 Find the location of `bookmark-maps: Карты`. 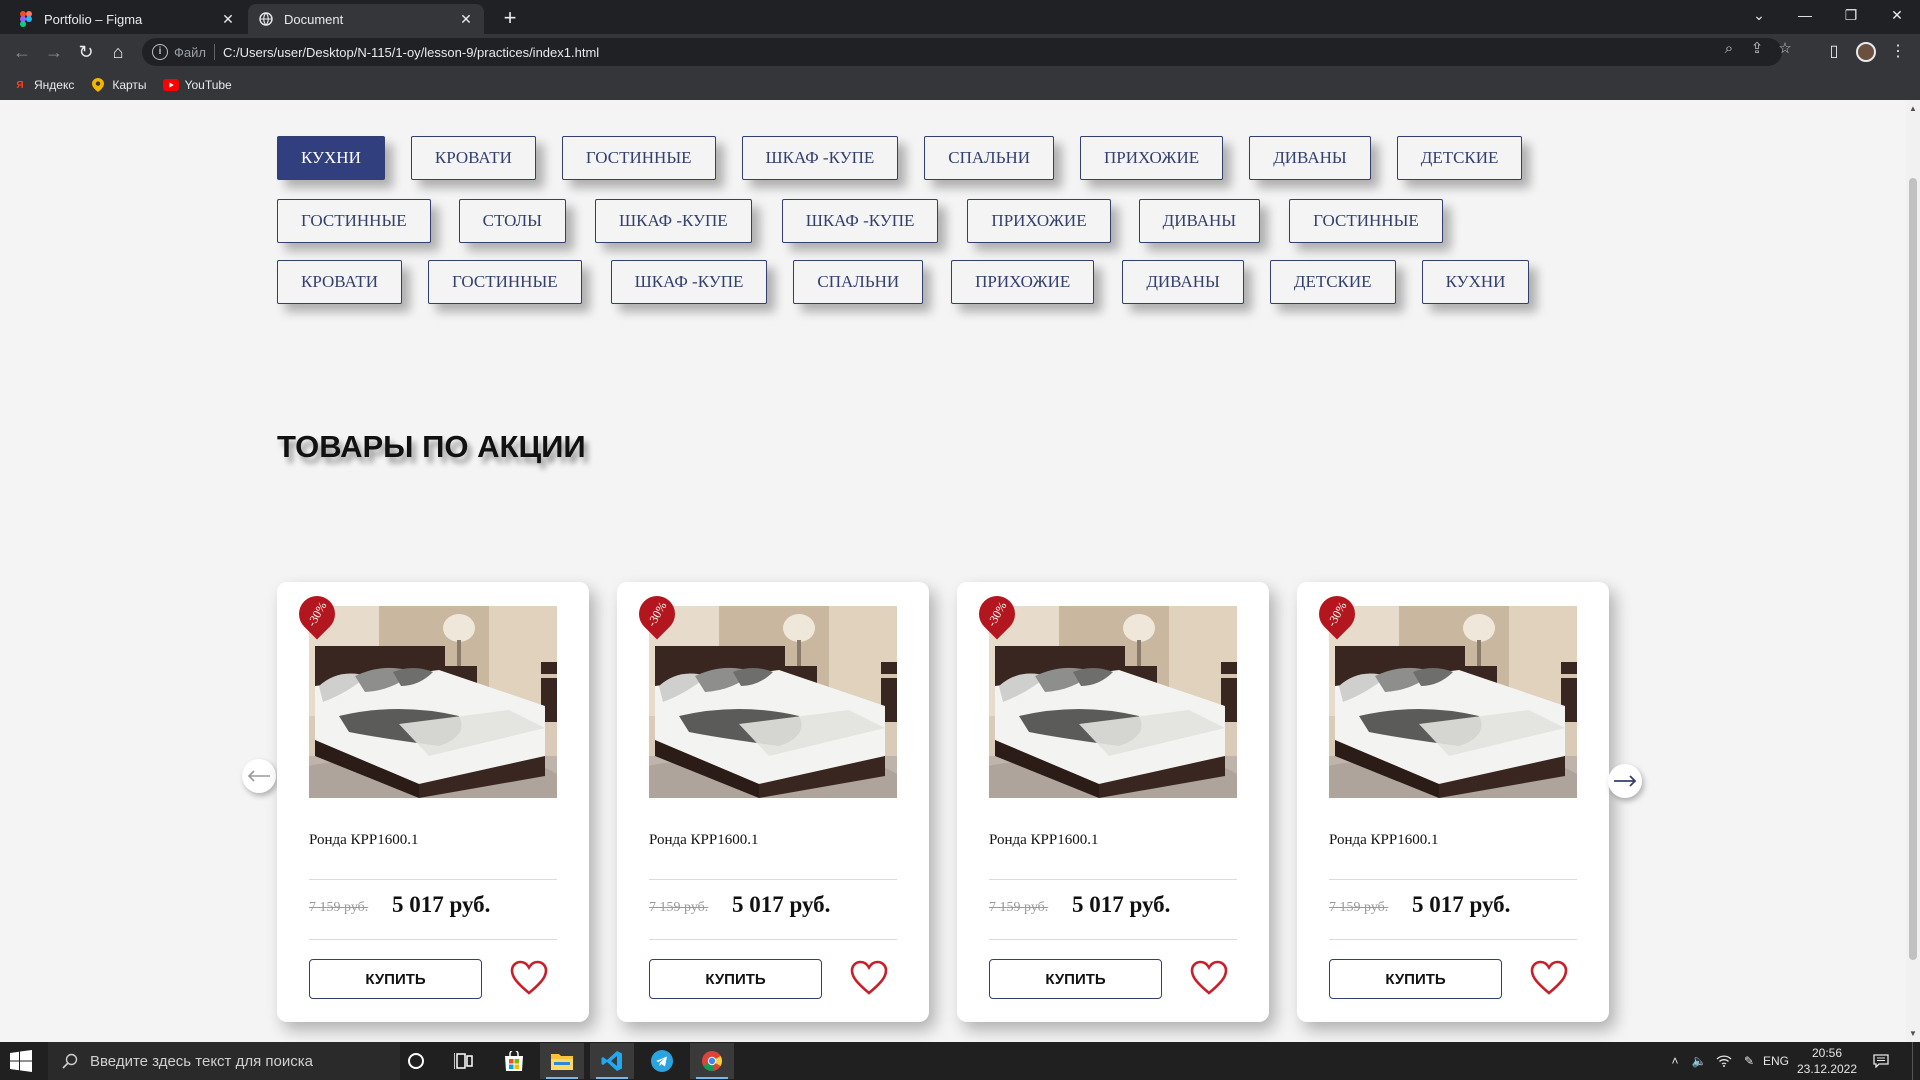

bookmark-maps: Карты is located at coordinates (118, 85).